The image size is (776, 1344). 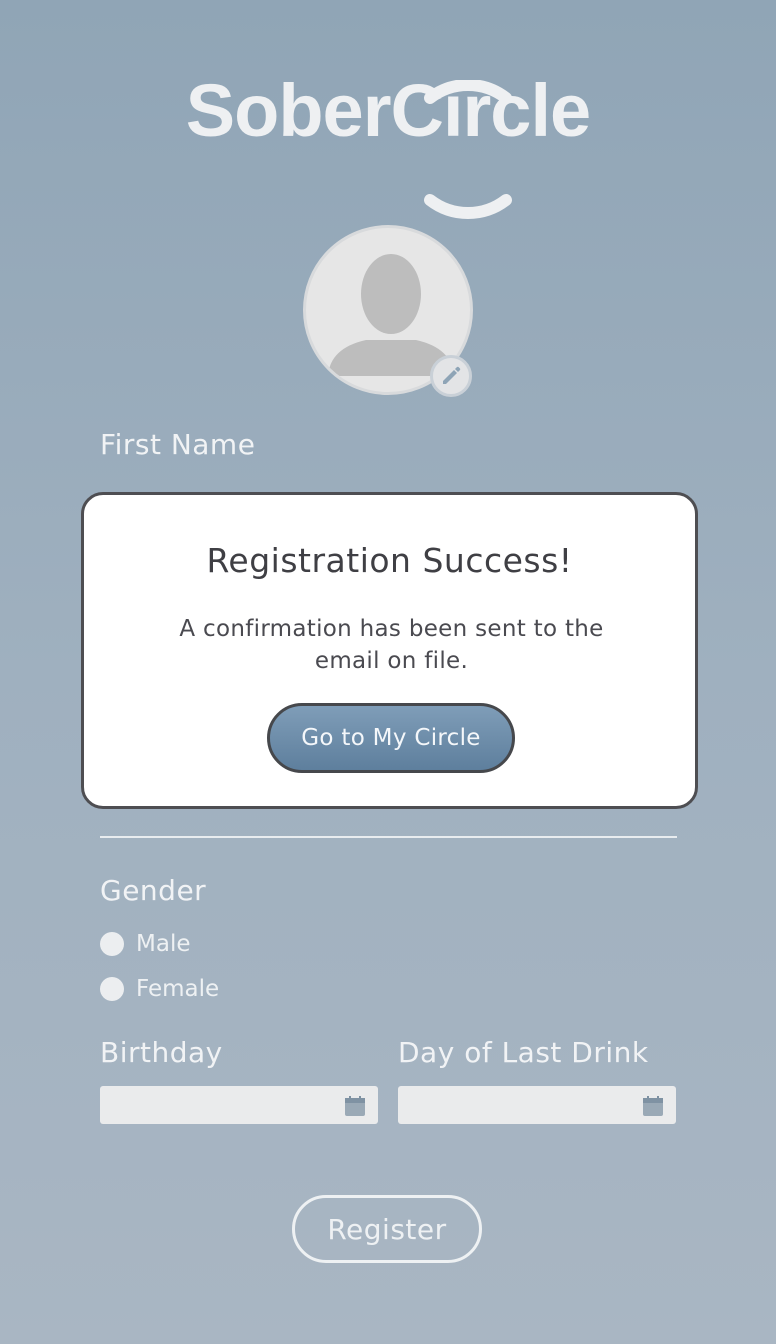 I want to click on birthday-label: Birthday, so click(x=161, y=1052).